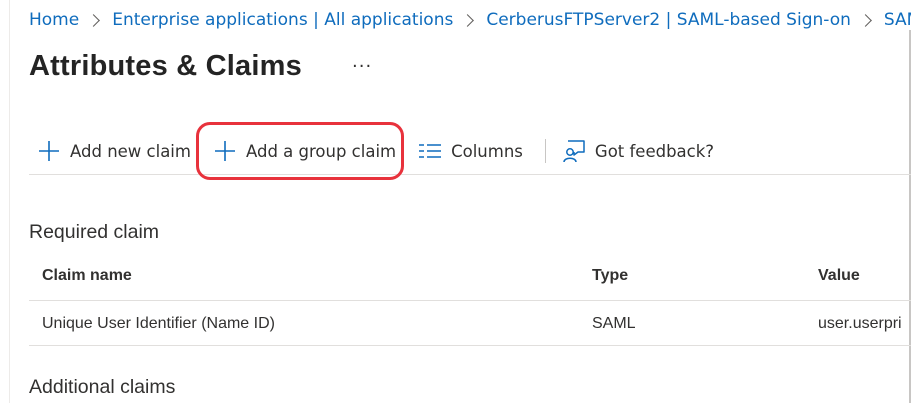  What do you see at coordinates (470, 300) in the screenshot?
I see `header-divider` at bounding box center [470, 300].